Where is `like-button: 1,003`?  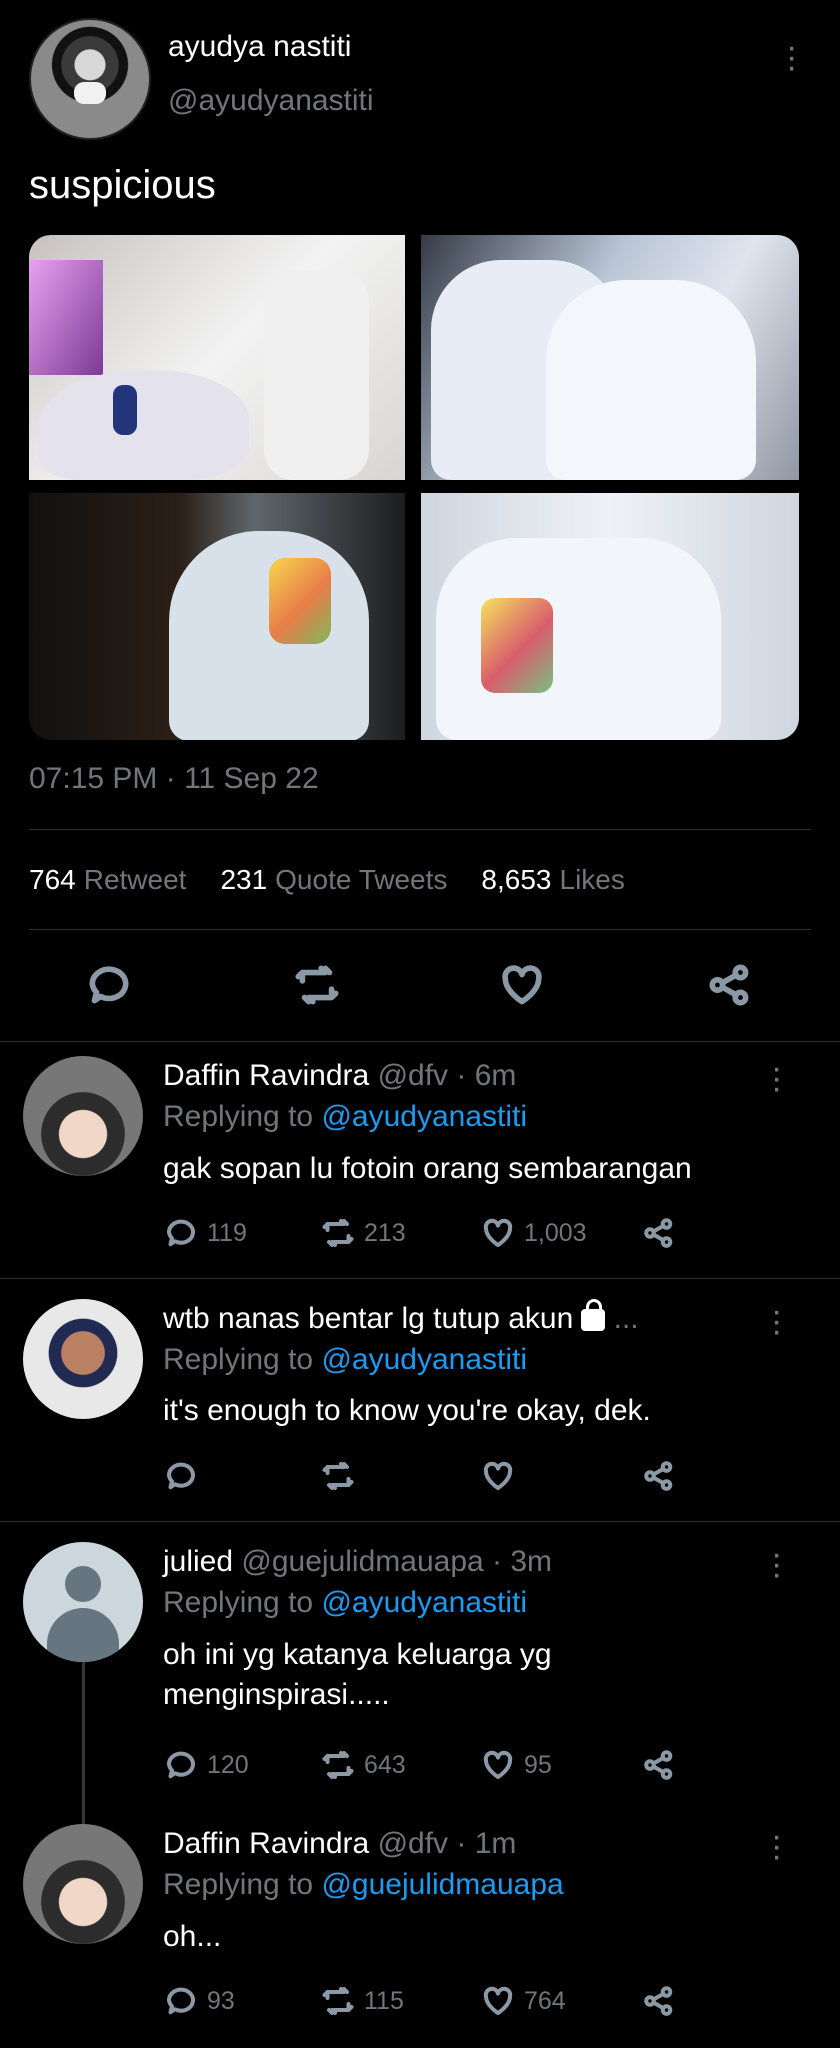 like-button: 1,003 is located at coordinates (533, 1233).